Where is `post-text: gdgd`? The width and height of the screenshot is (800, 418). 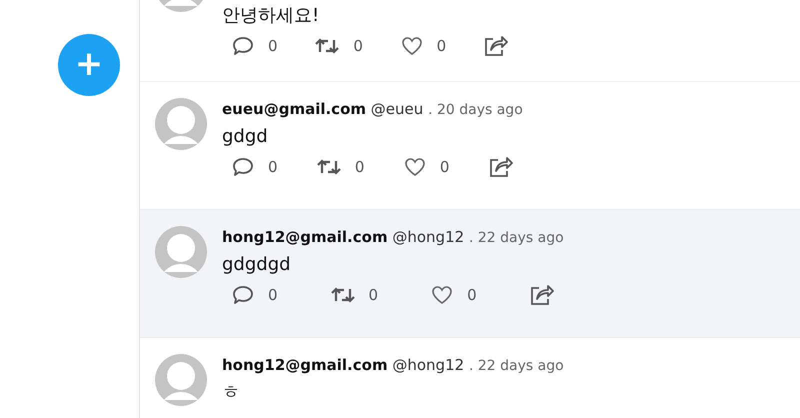
post-text: gdgd is located at coordinates (245, 137).